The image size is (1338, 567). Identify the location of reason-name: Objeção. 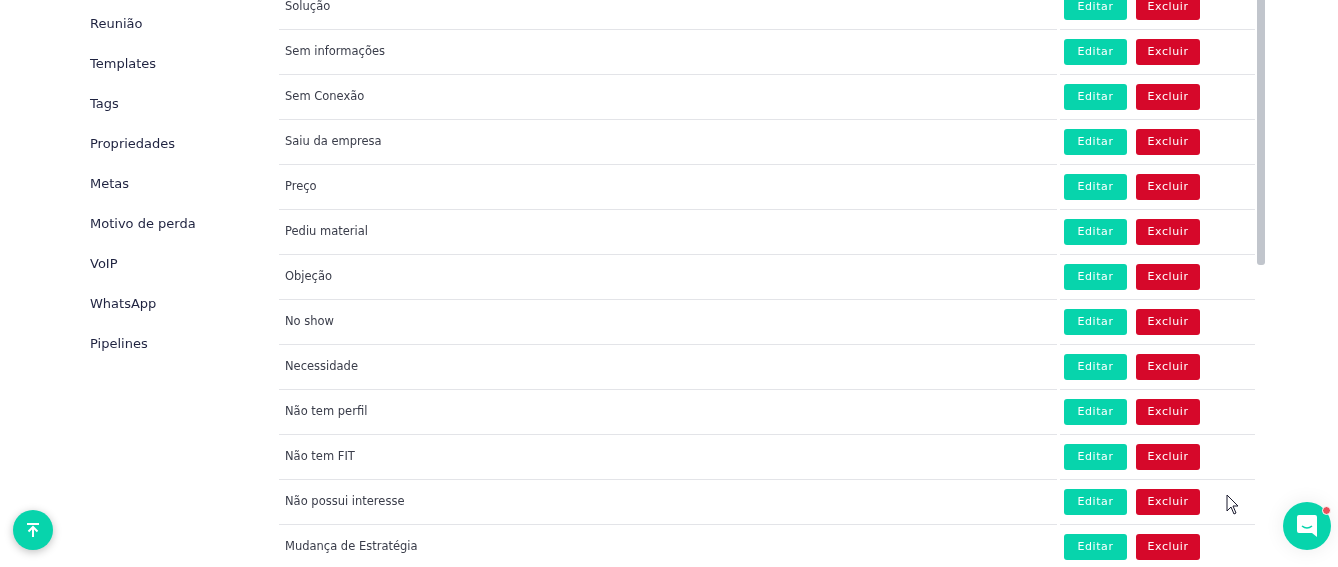
(309, 277).